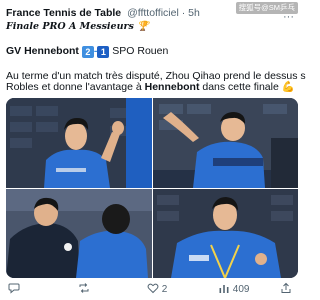 This screenshot has height=300, width=320. Describe the element at coordinates (194, 13) in the screenshot. I see `tweet-time: 5h` at that location.